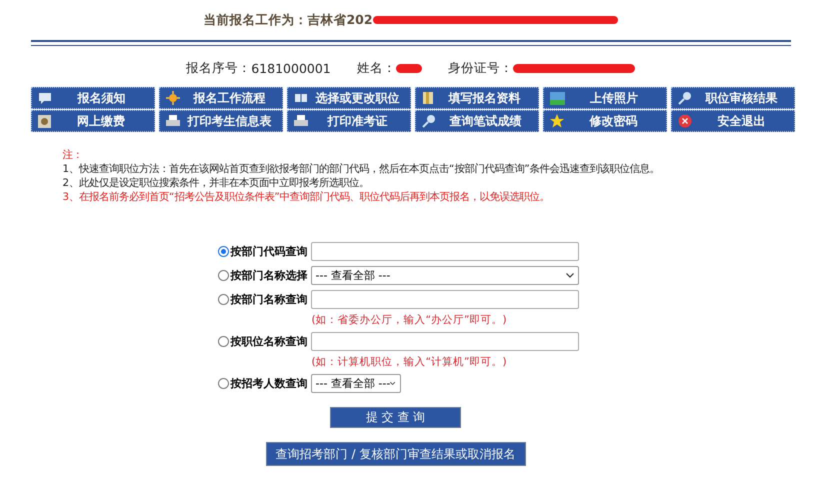  What do you see at coordinates (604, 98) in the screenshot?
I see `menu-button: 上传照片` at bounding box center [604, 98].